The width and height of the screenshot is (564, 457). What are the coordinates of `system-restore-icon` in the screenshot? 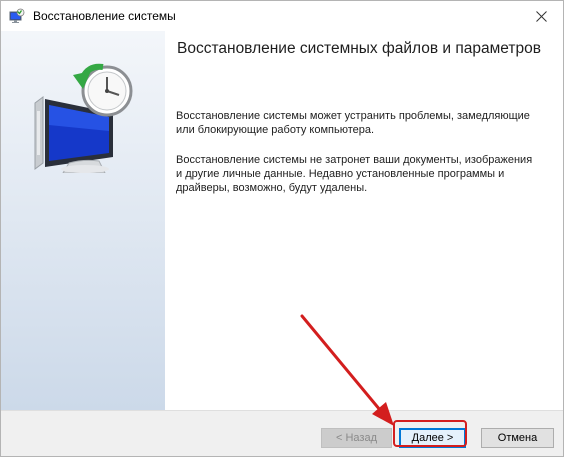 It's located at (17, 15).